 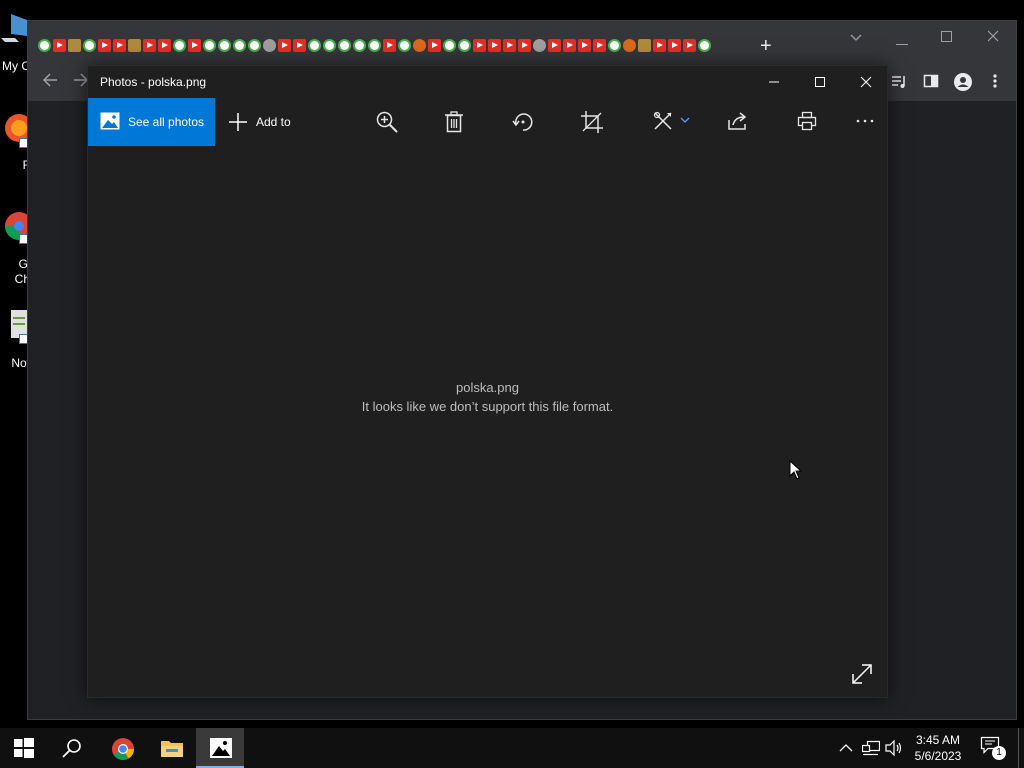 I want to click on show-desktop-button, so click(x=1018, y=748).